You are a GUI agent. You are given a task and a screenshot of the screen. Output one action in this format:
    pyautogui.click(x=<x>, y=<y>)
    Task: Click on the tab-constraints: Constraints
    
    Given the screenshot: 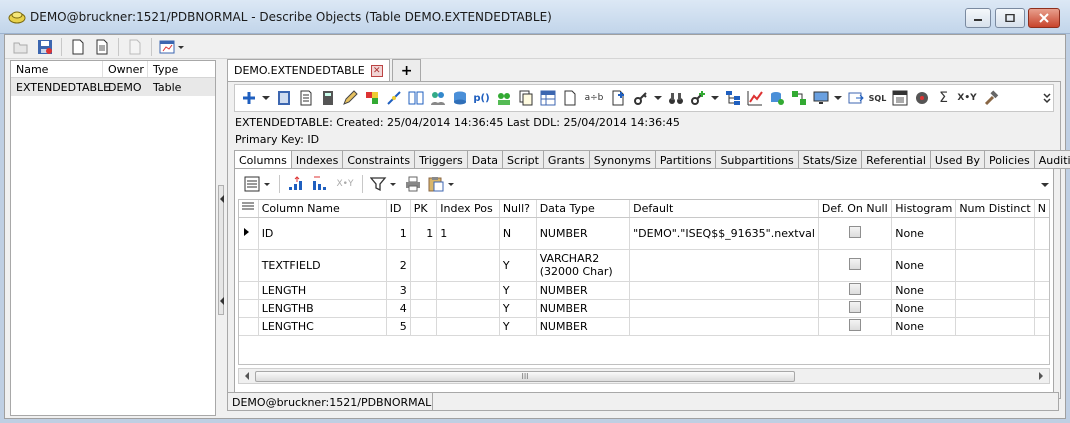 What is the action you would take?
    pyautogui.click(x=379, y=159)
    